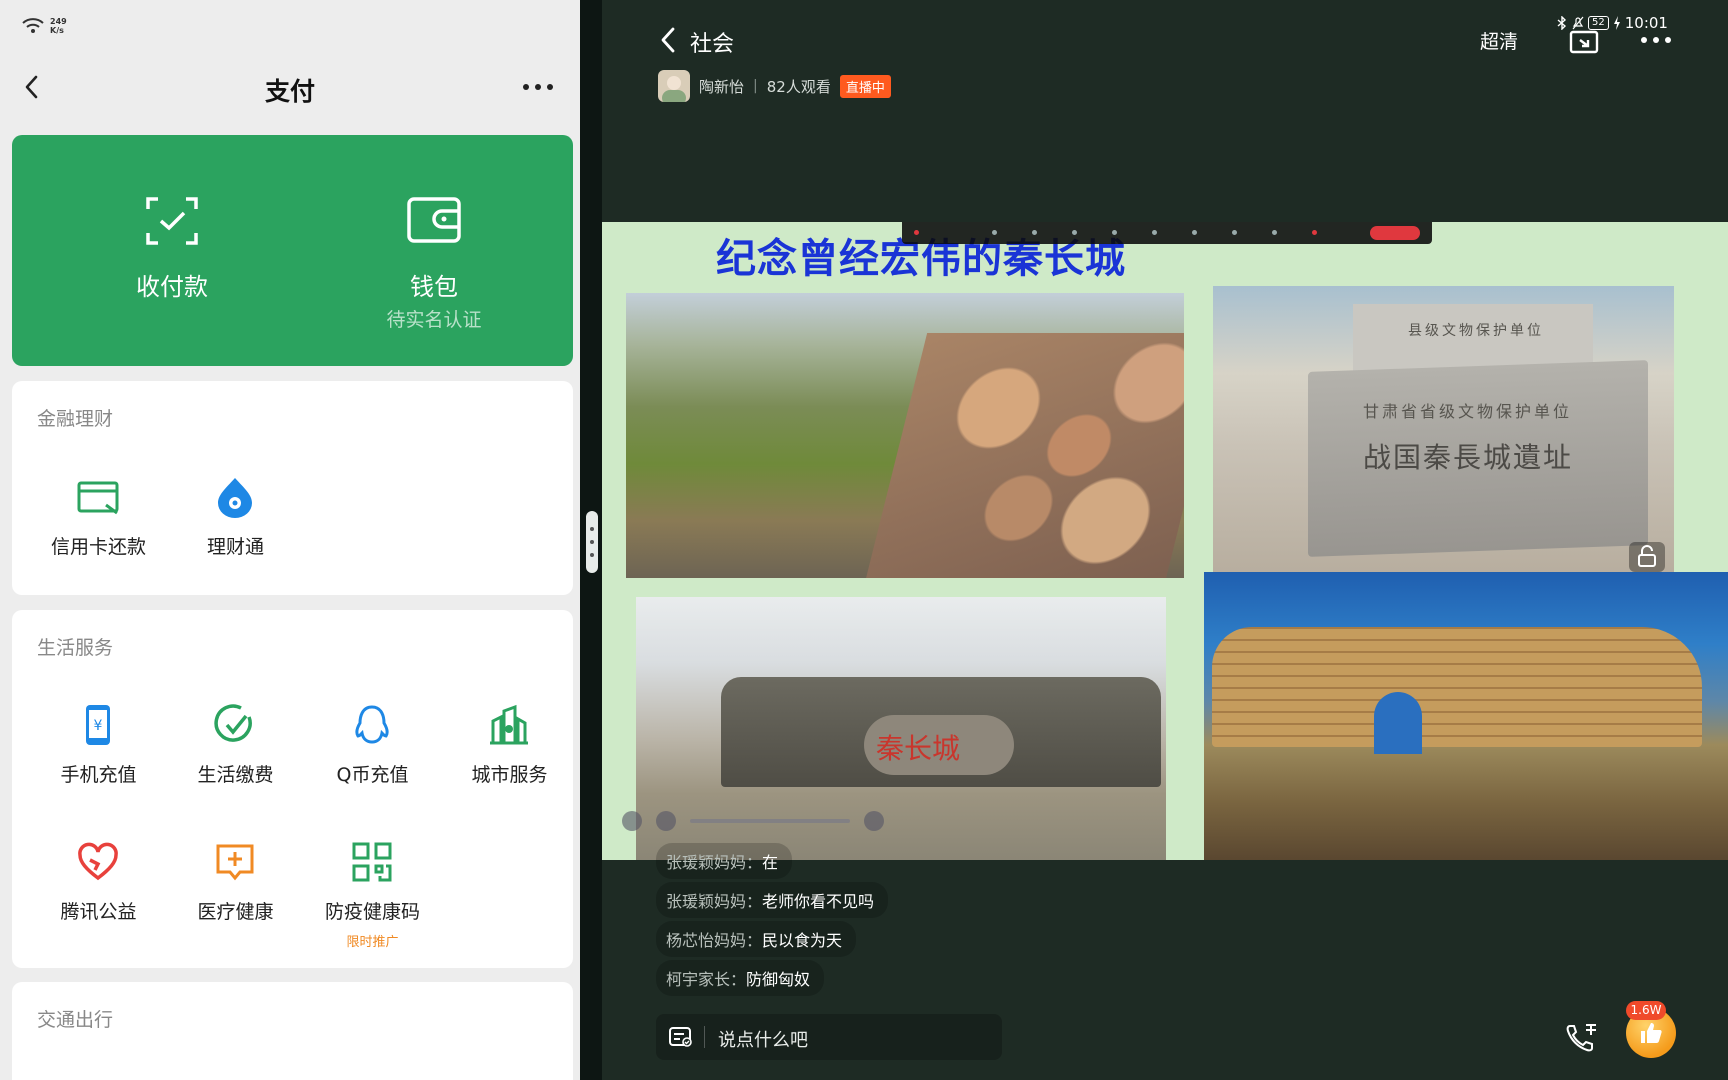  Describe the element at coordinates (235, 912) in the screenshot. I see `medical-health-label: 医疗健康` at that location.